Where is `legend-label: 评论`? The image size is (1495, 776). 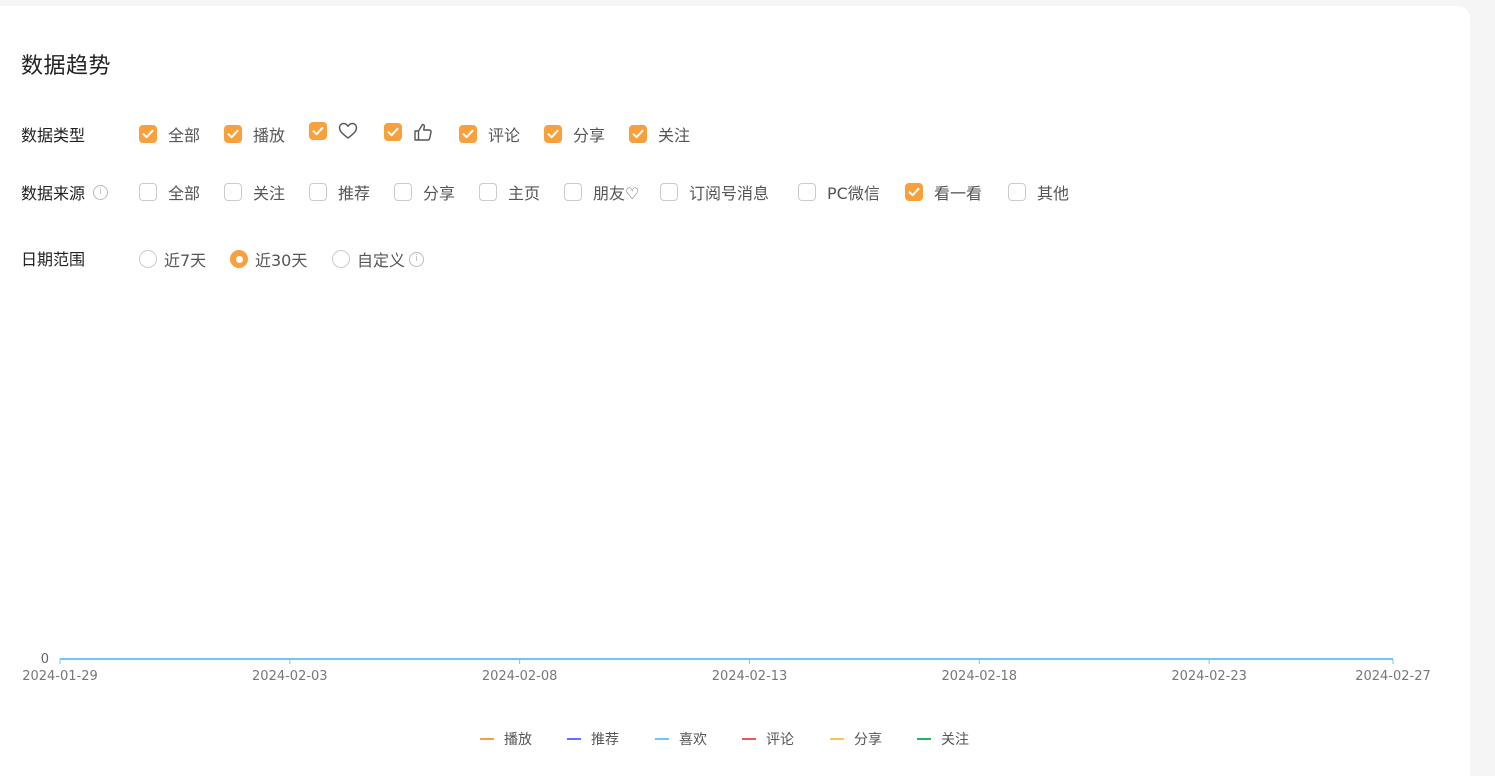 legend-label: 评论 is located at coordinates (780, 740).